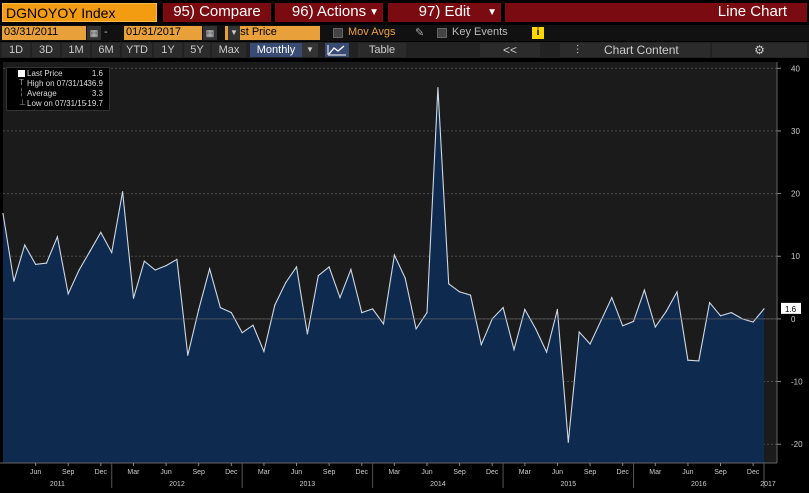 The image size is (809, 493). What do you see at coordinates (101, 472) in the screenshot?
I see `x-tick-label: Dec` at bounding box center [101, 472].